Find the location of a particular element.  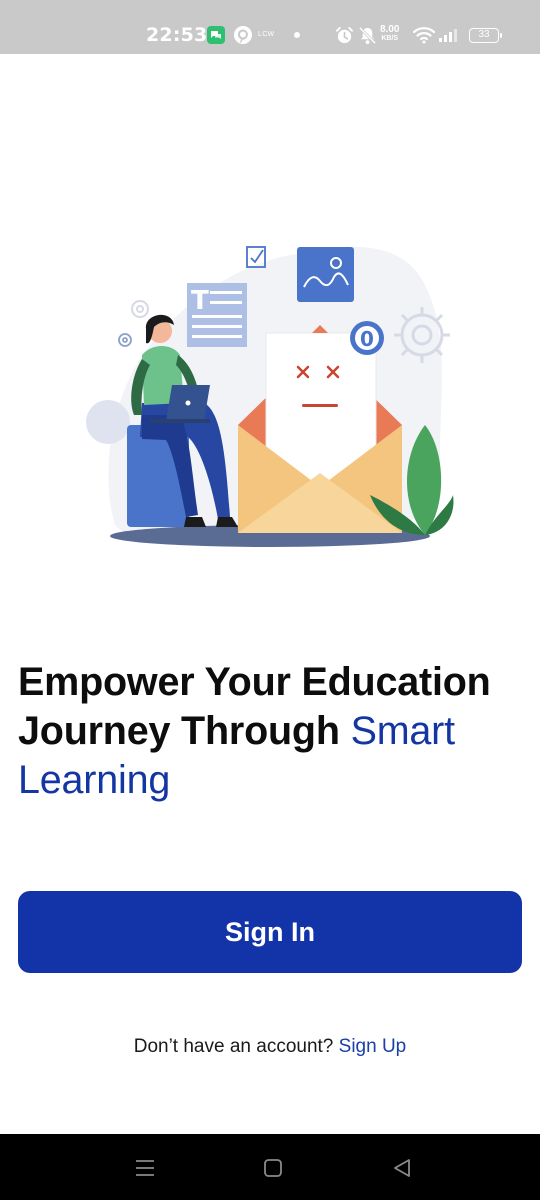

home-icon is located at coordinates (273, 1168).